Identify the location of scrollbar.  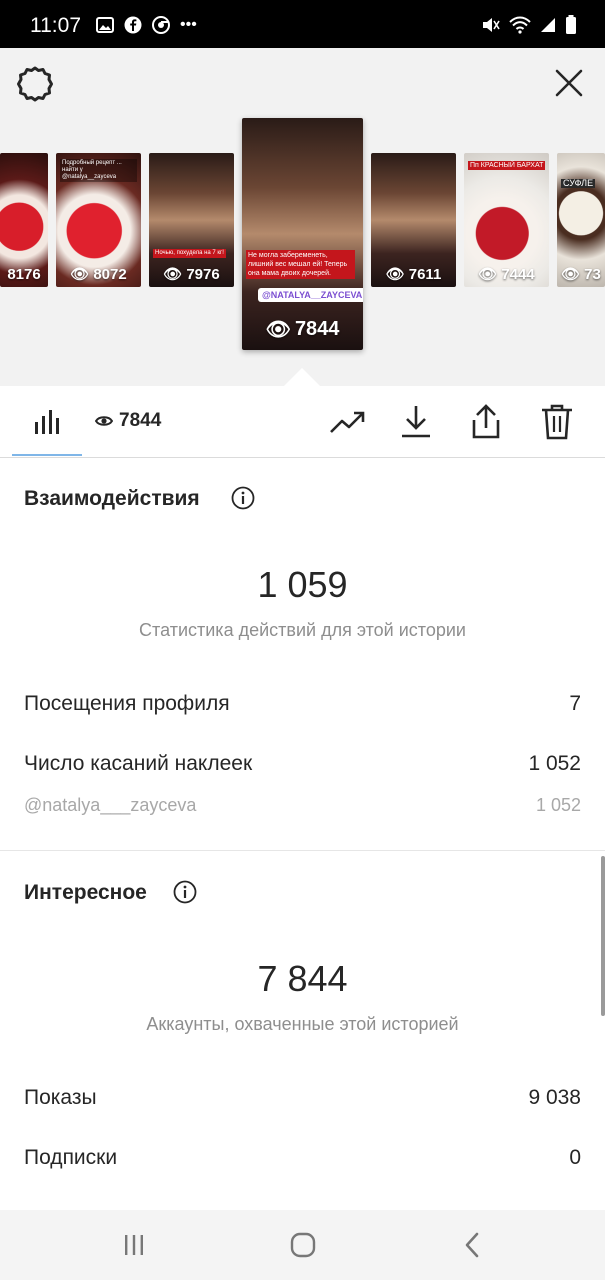
(603, 936).